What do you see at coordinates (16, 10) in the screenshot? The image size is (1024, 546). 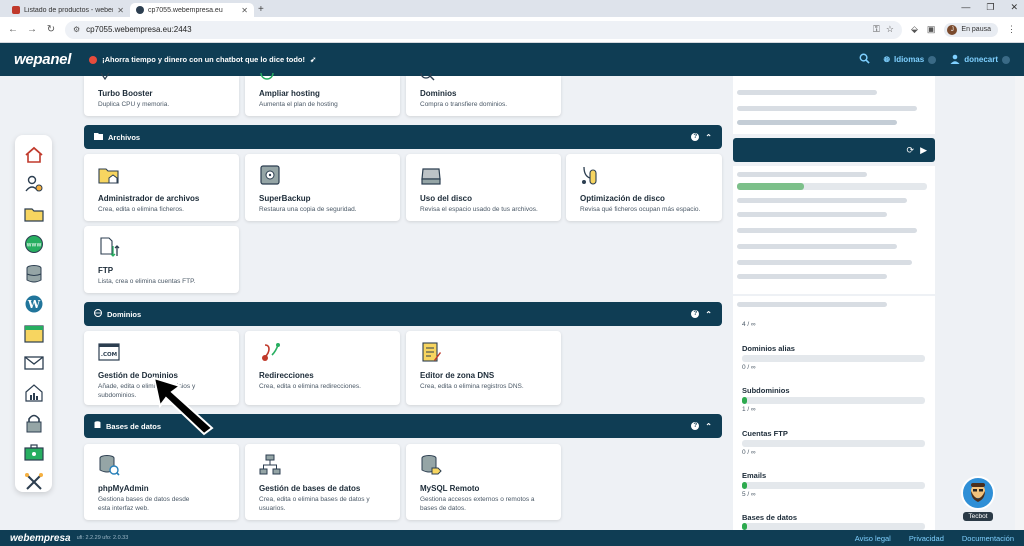 I see `favicon-icon` at bounding box center [16, 10].